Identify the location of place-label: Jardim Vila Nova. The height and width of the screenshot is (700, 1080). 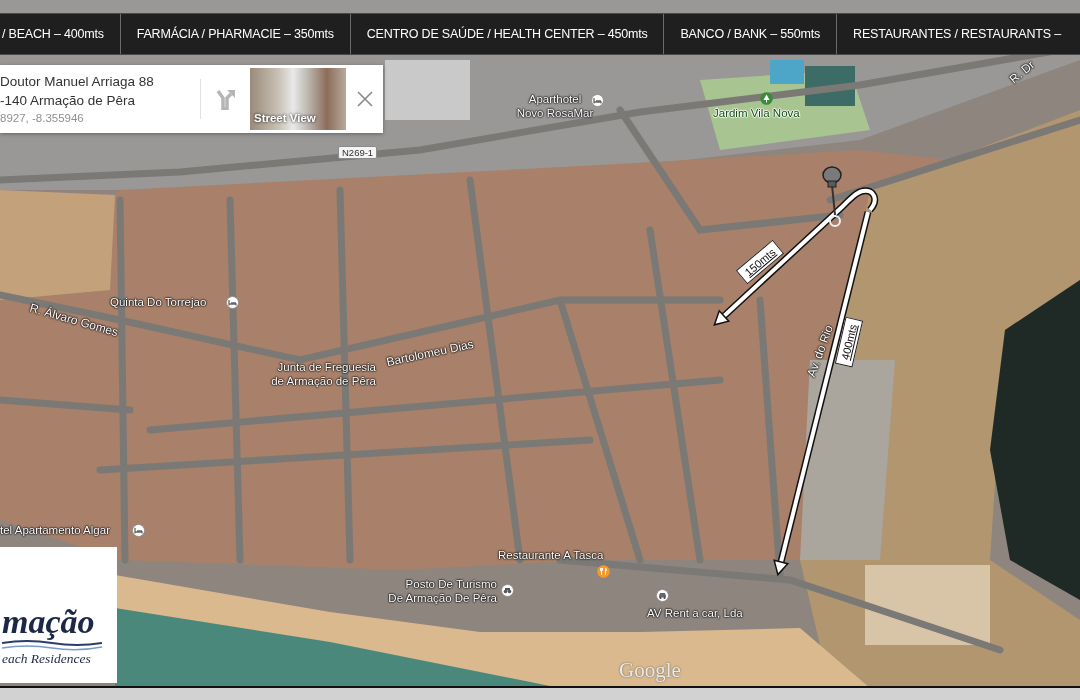
(756, 114).